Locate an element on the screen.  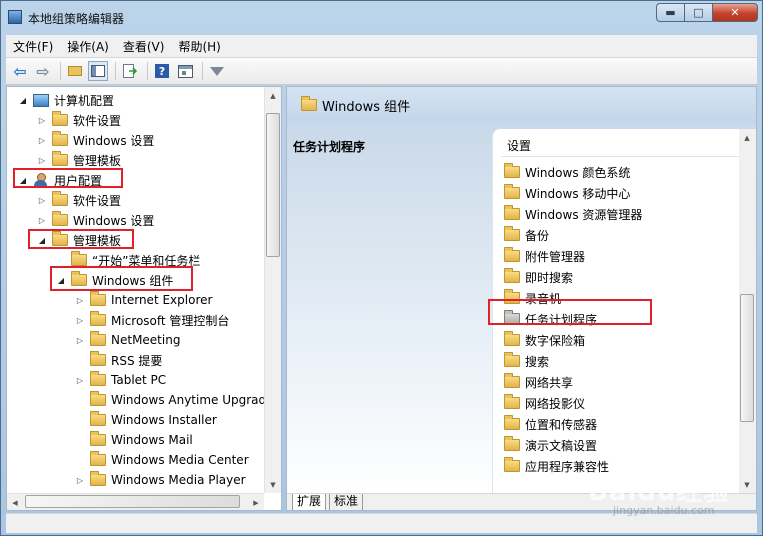
maximize-button: □ is located at coordinates (698, 12).